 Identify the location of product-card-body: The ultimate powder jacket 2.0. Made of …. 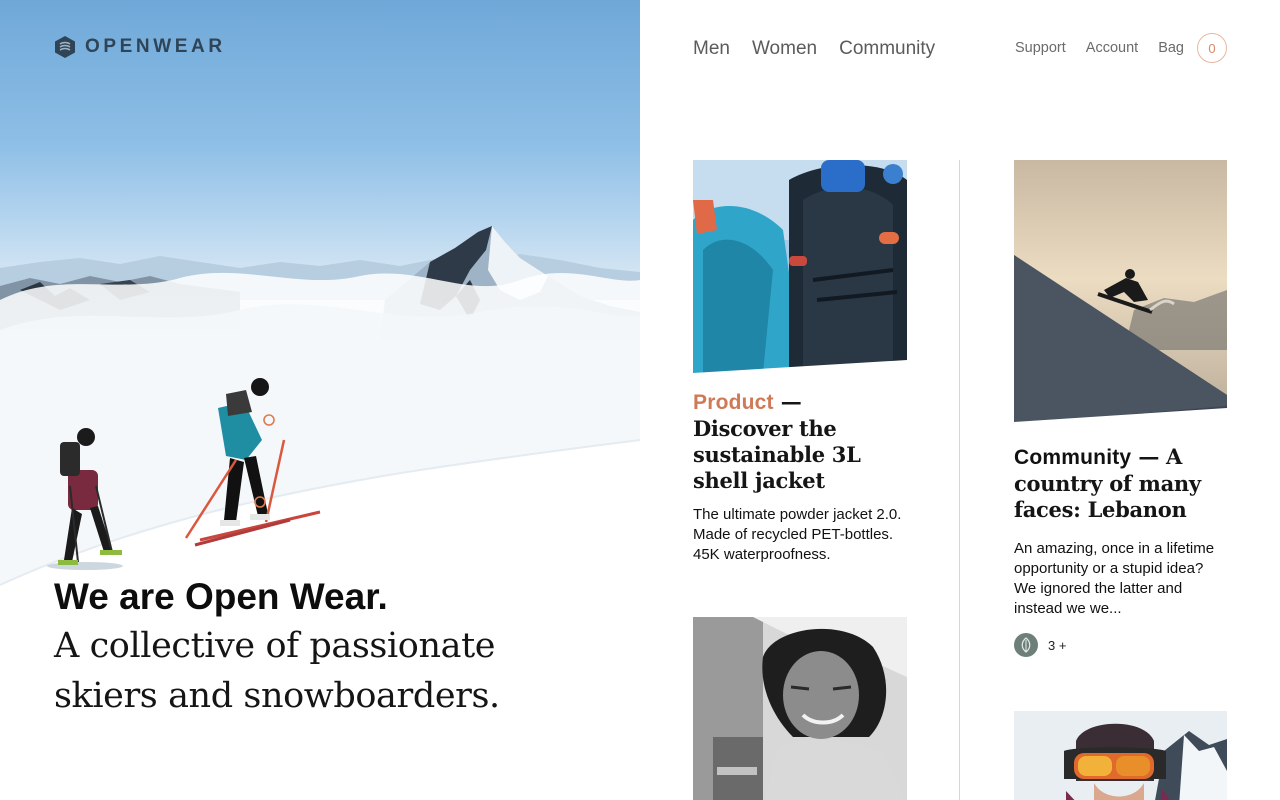
(797, 534).